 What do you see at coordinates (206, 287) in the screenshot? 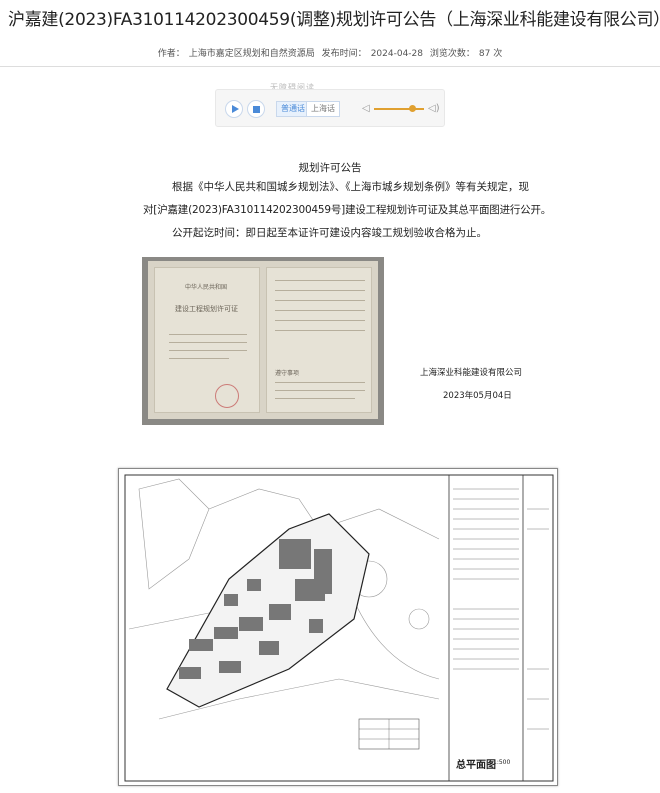
I see `permit-header: 中华人民共和国` at bounding box center [206, 287].